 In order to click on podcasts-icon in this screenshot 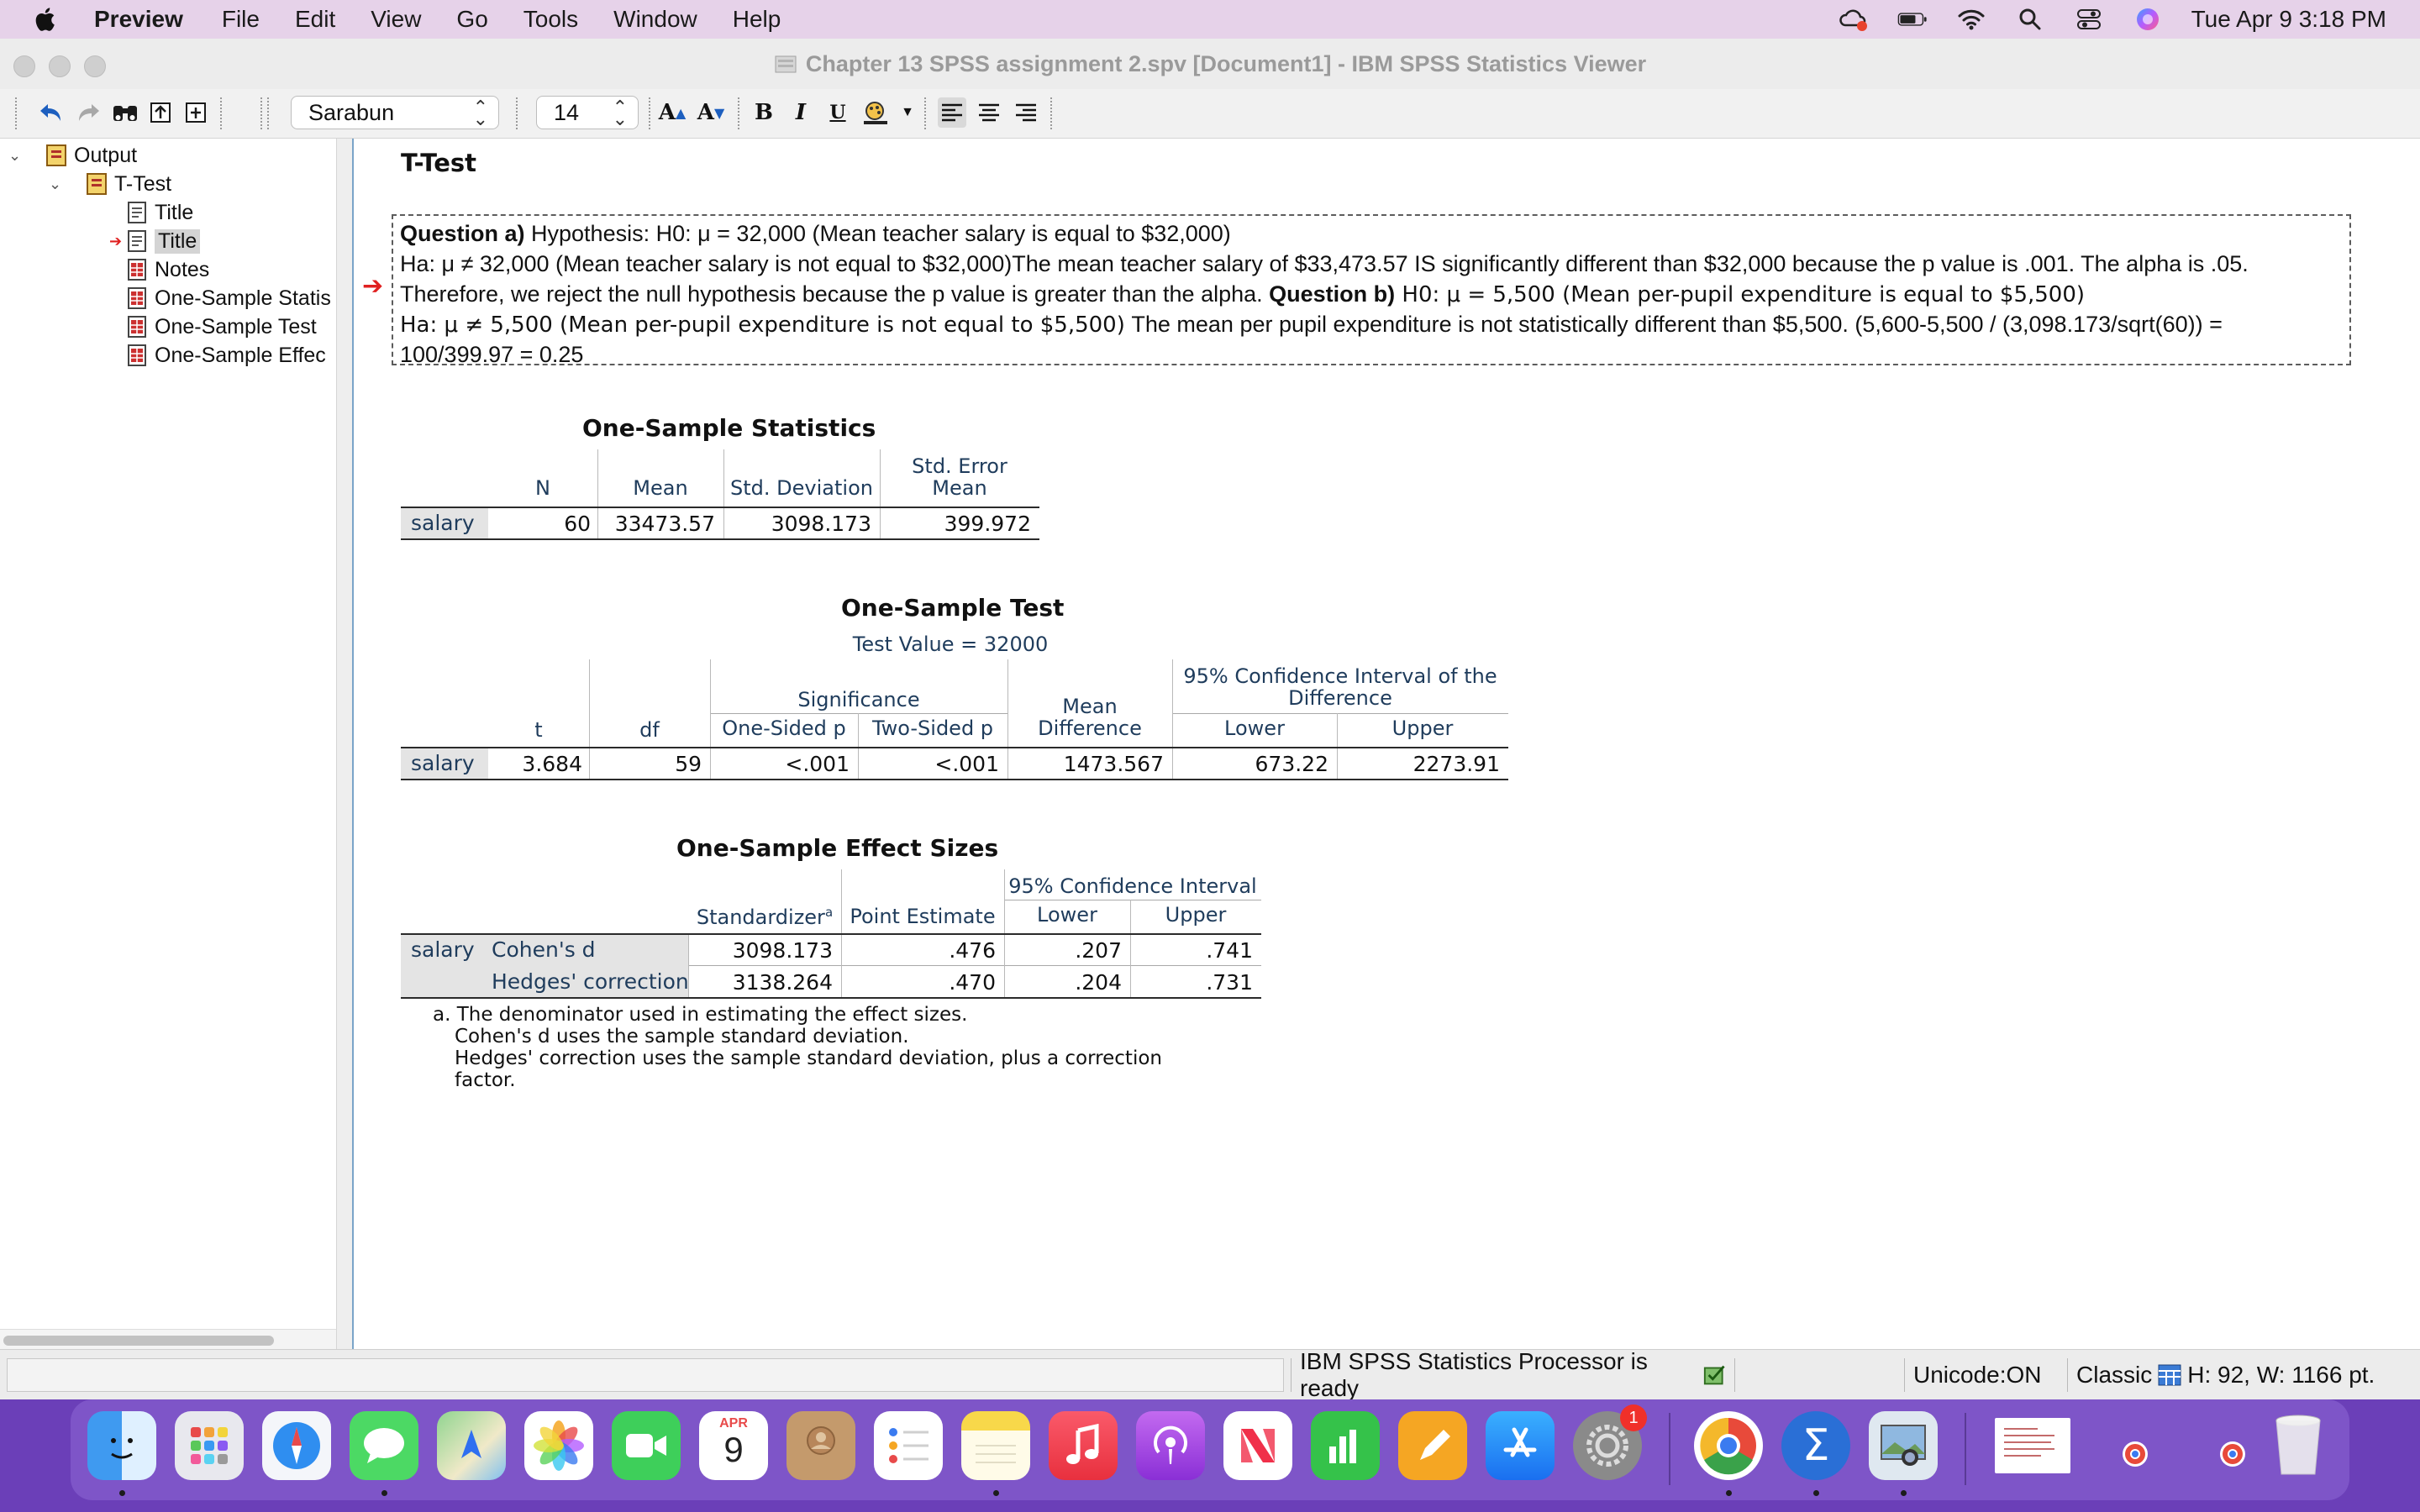, I will do `click(1170, 1445)`.